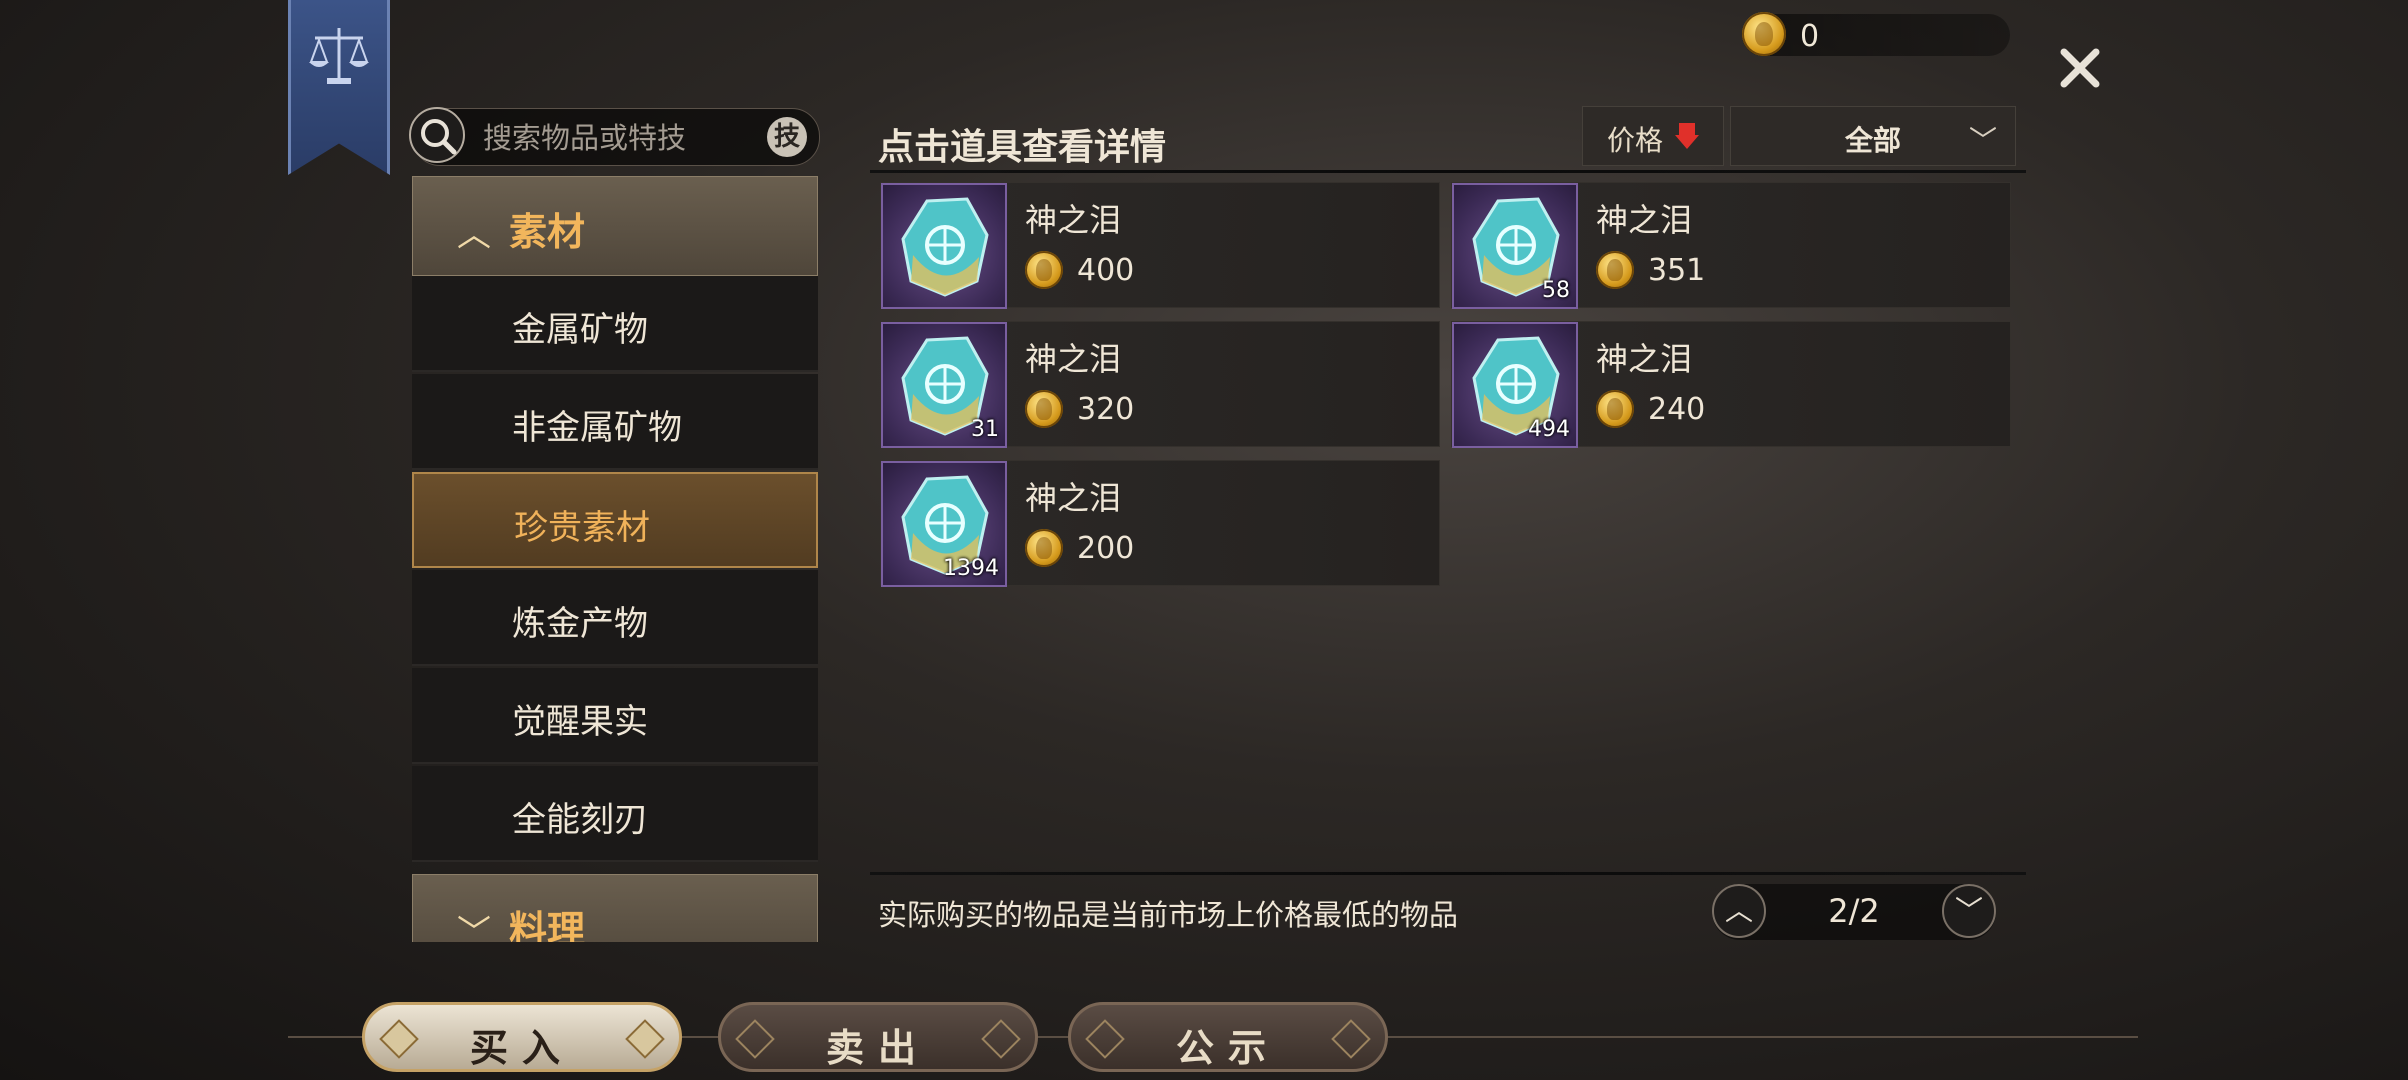 This screenshot has height=1080, width=2408. Describe the element at coordinates (1687, 136) in the screenshot. I see `sort-descending-icon` at that location.